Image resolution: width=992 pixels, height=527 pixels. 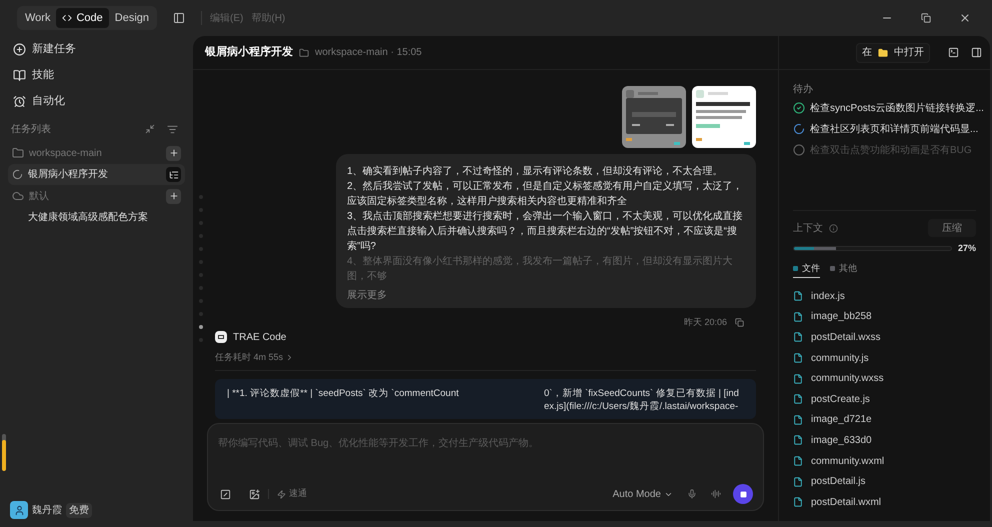 What do you see at coordinates (884, 440) in the screenshot?
I see `file-item: image_633d0` at bounding box center [884, 440].